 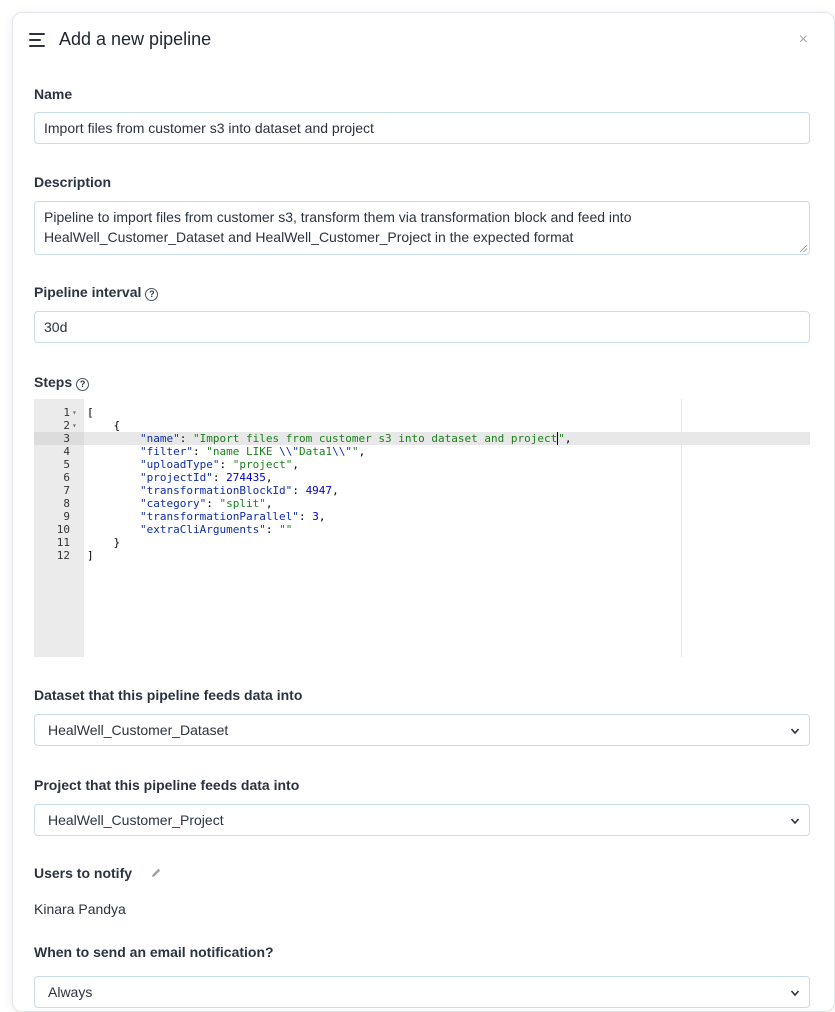 I want to click on code-text: "extraCliArguments": "", so click(x=216, y=529).